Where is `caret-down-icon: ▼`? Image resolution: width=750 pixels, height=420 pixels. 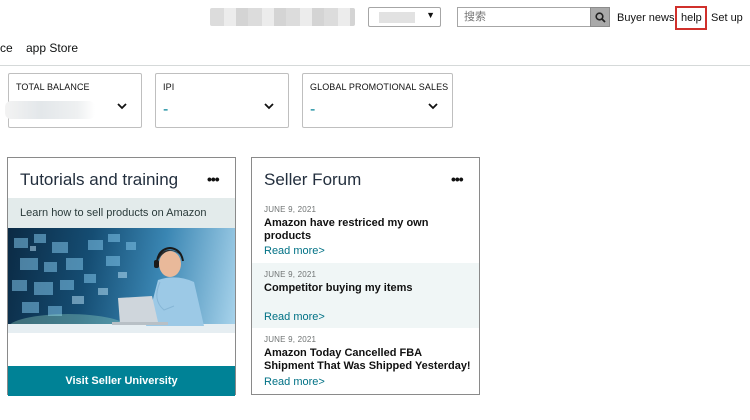 caret-down-icon: ▼ is located at coordinates (430, 15).